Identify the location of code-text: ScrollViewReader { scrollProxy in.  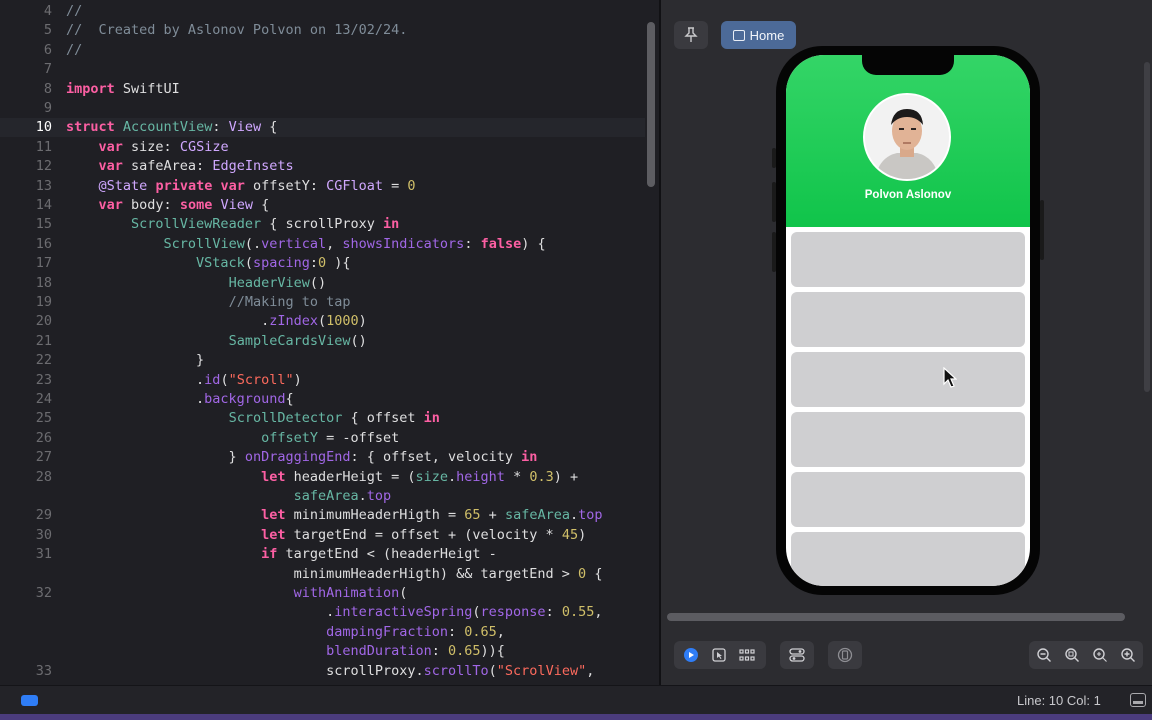
(232, 224).